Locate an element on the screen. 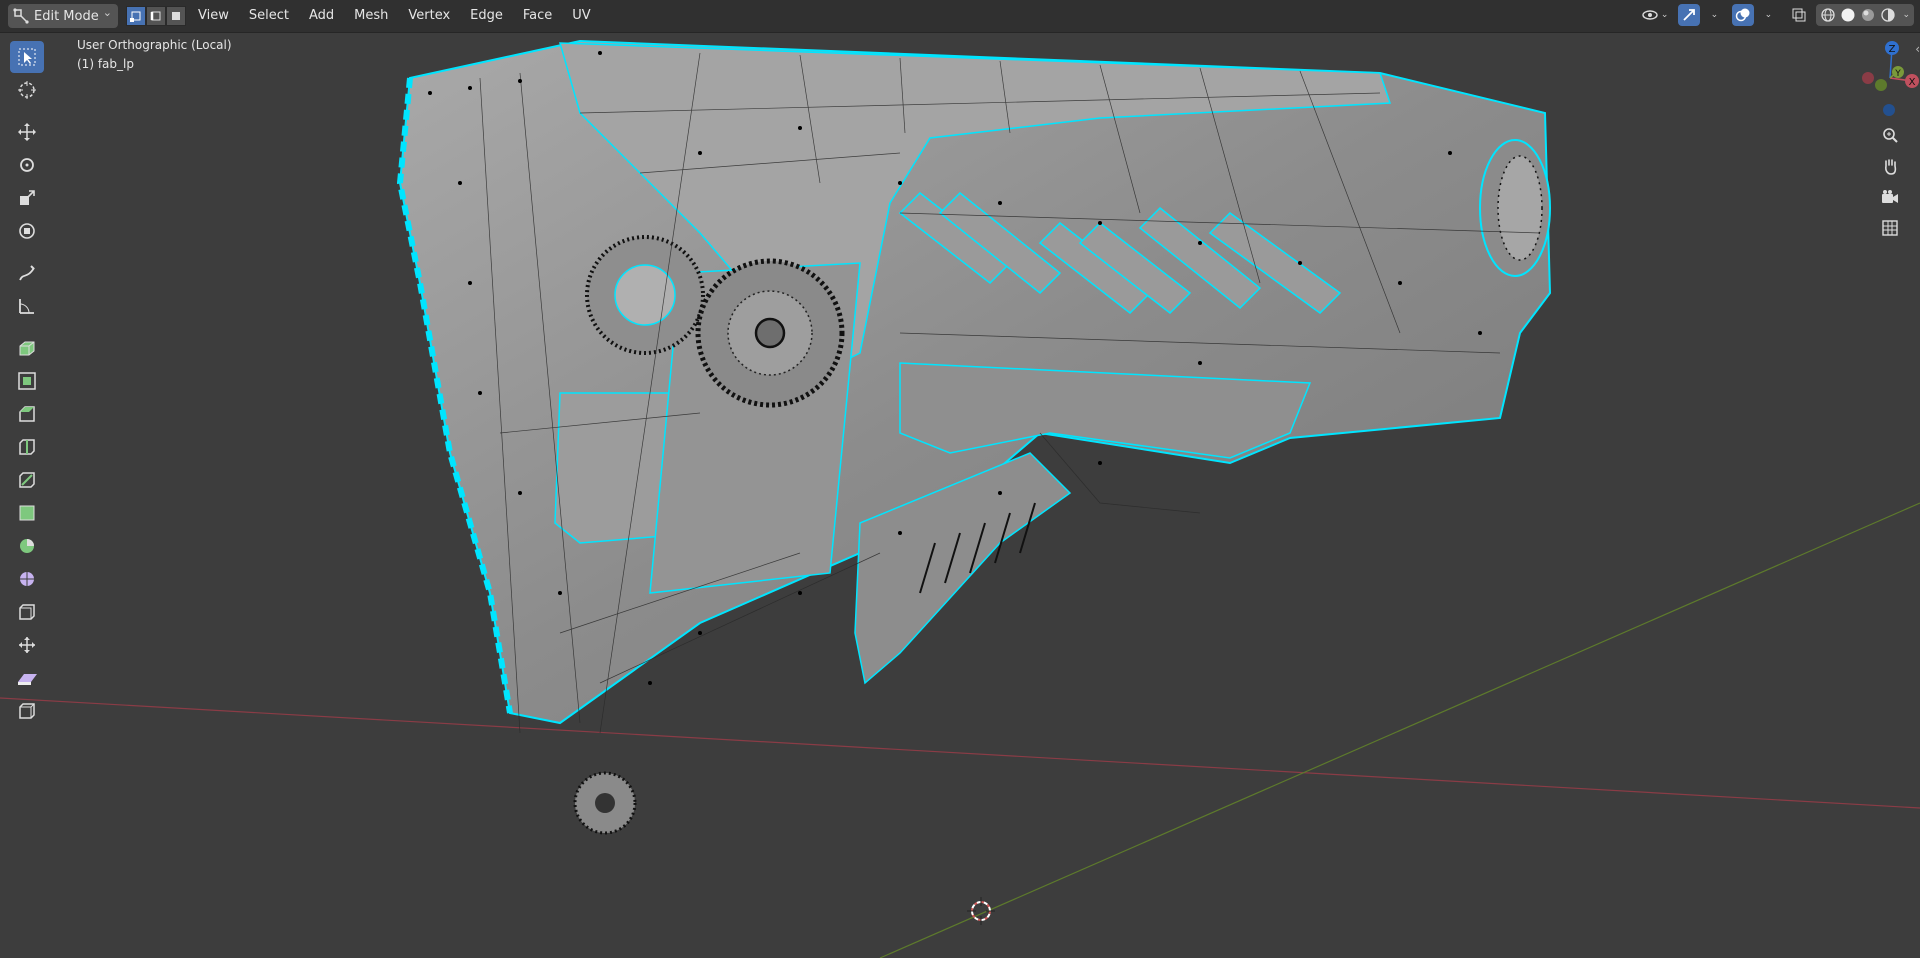 This screenshot has width=1920, height=958. measure-icon is located at coordinates (26, 306).